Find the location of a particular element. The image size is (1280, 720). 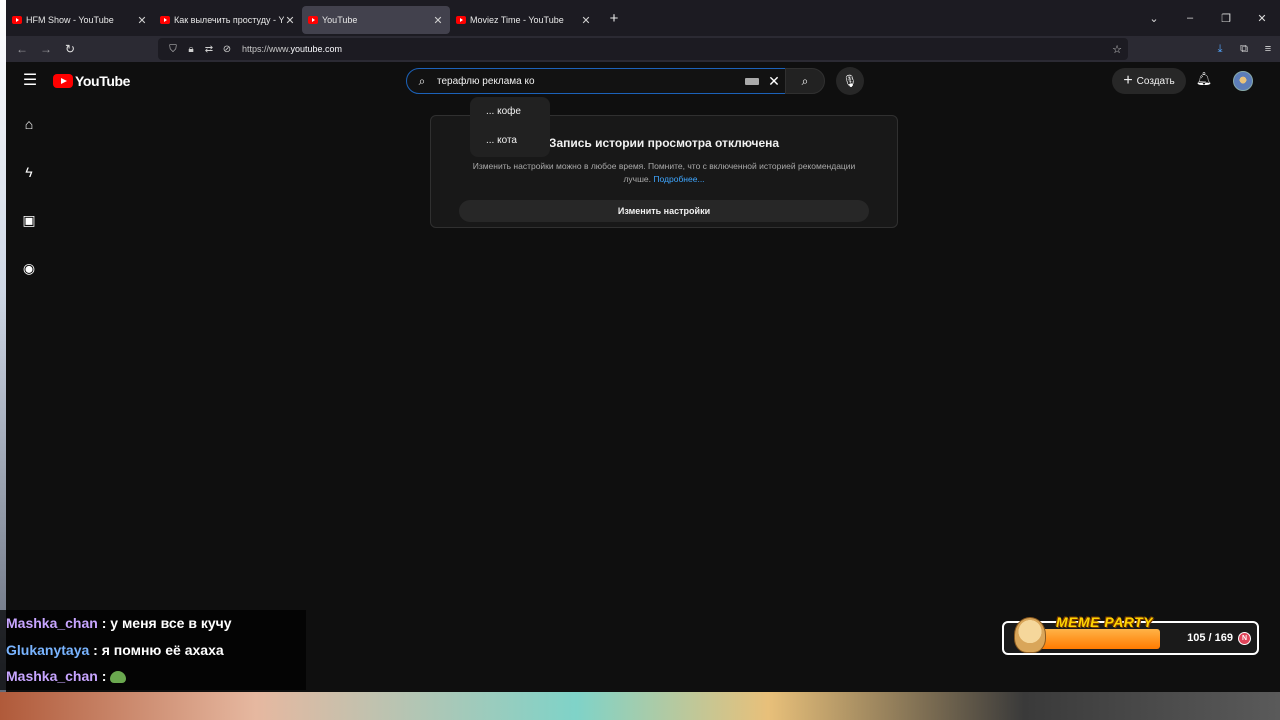

browser-tab: Как вылечить простуду - YouTube ✕ is located at coordinates (228, 20).